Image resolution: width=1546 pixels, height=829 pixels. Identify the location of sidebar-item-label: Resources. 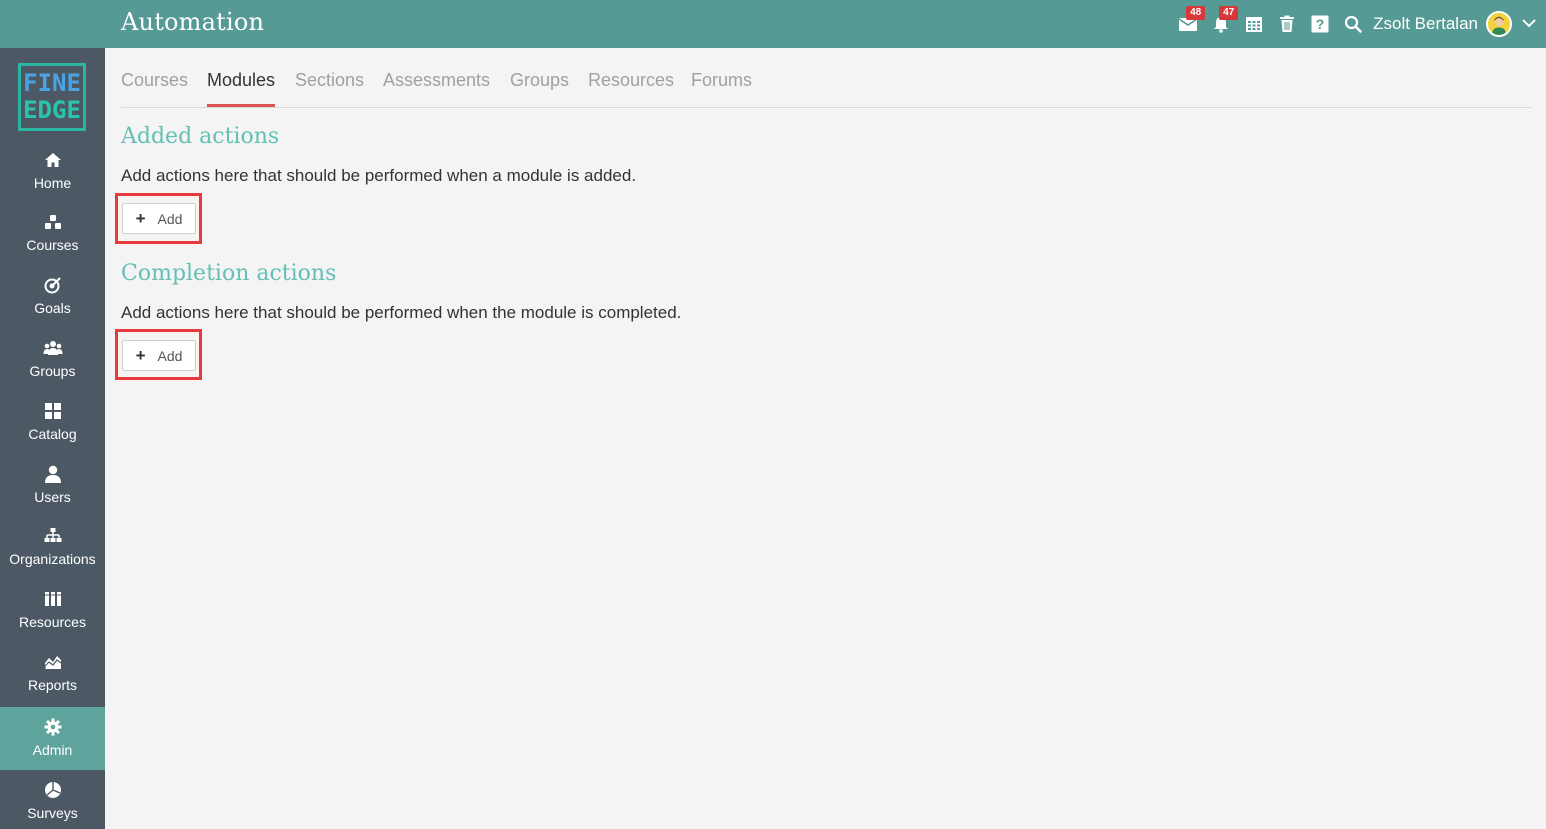
(52, 622).